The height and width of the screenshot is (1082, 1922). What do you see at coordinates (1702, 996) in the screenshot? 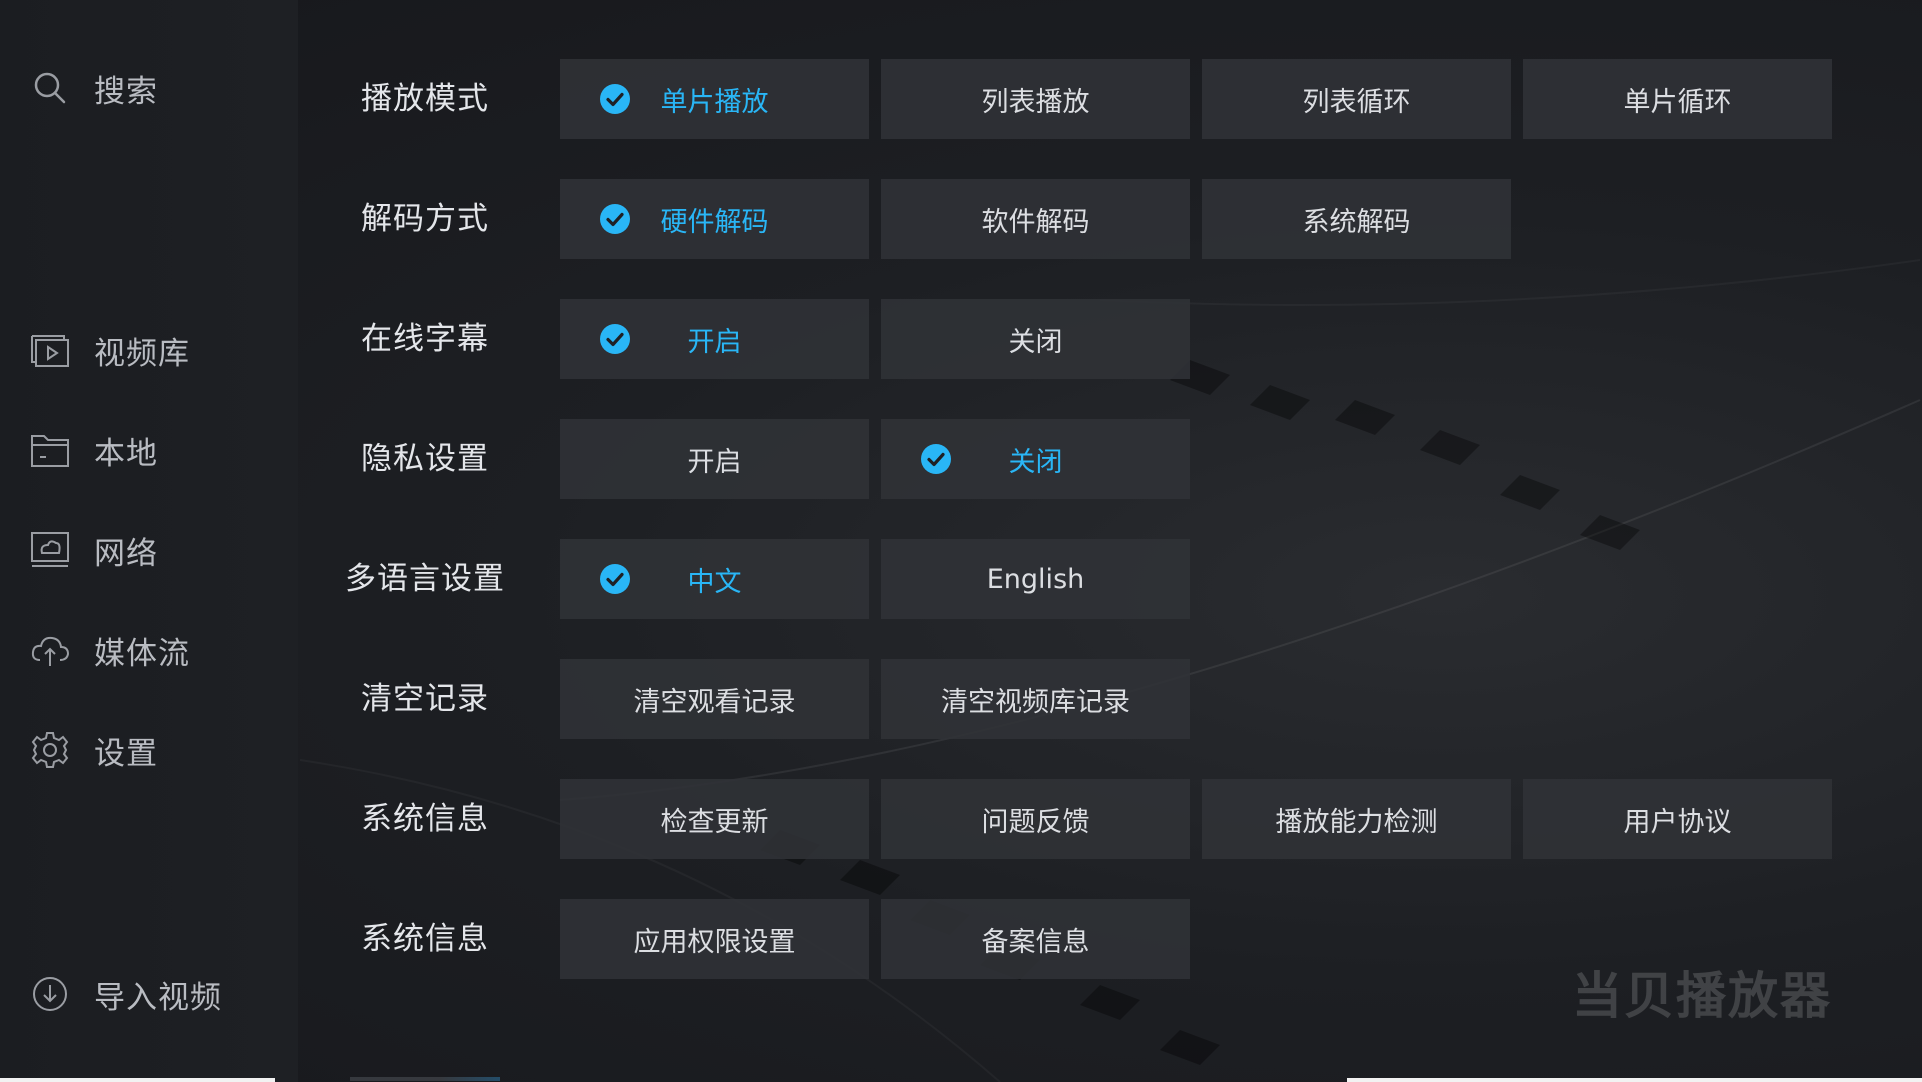
I see `brand-logo: 当贝播放器` at bounding box center [1702, 996].